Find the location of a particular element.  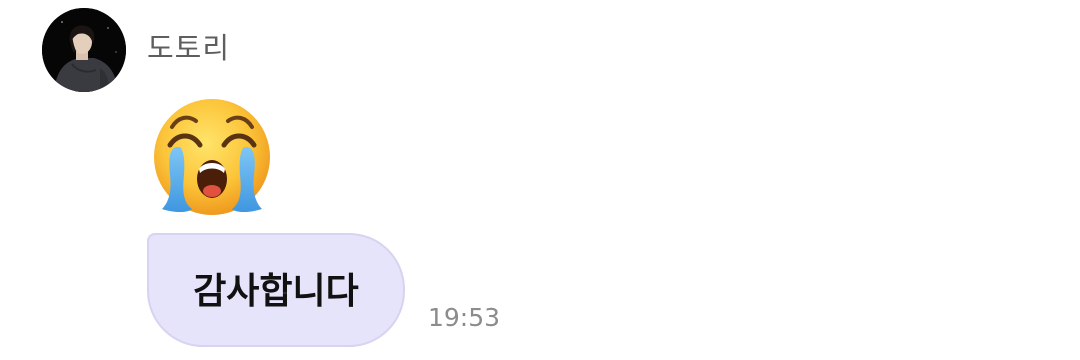

sticker-message is located at coordinates (212, 157).